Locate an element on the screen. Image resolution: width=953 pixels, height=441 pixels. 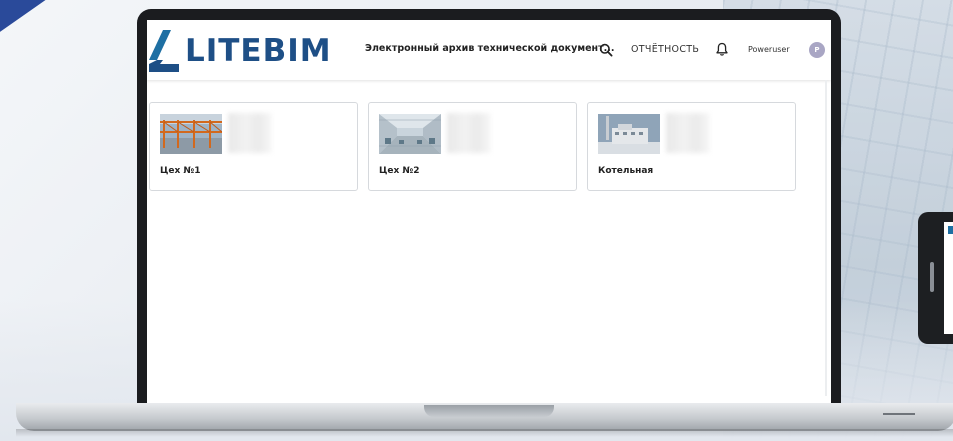
logo: LITEBIM is located at coordinates (240, 51).